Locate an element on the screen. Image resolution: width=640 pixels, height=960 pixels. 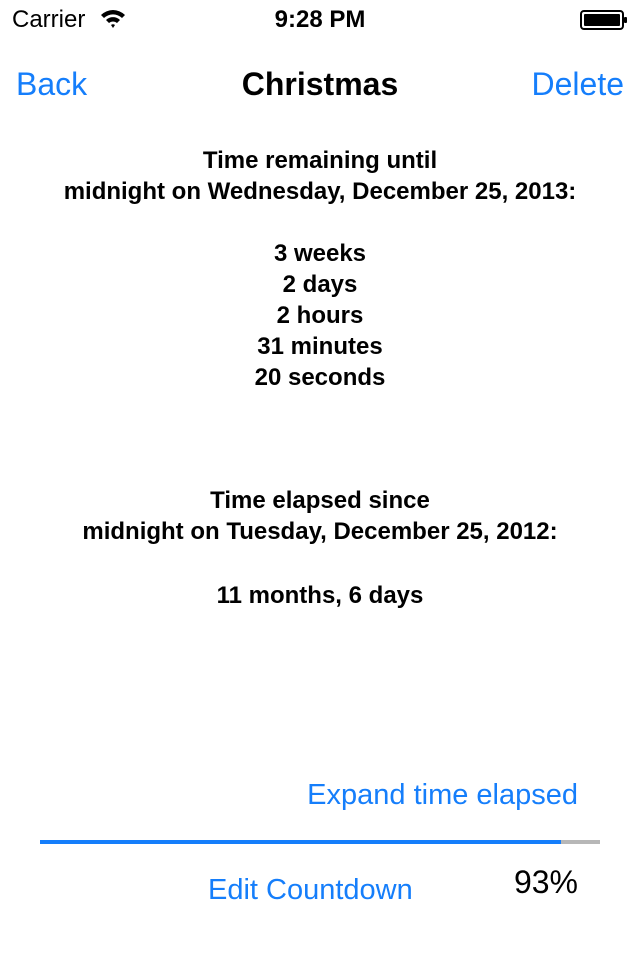
battery-icon is located at coordinates (603, 20).